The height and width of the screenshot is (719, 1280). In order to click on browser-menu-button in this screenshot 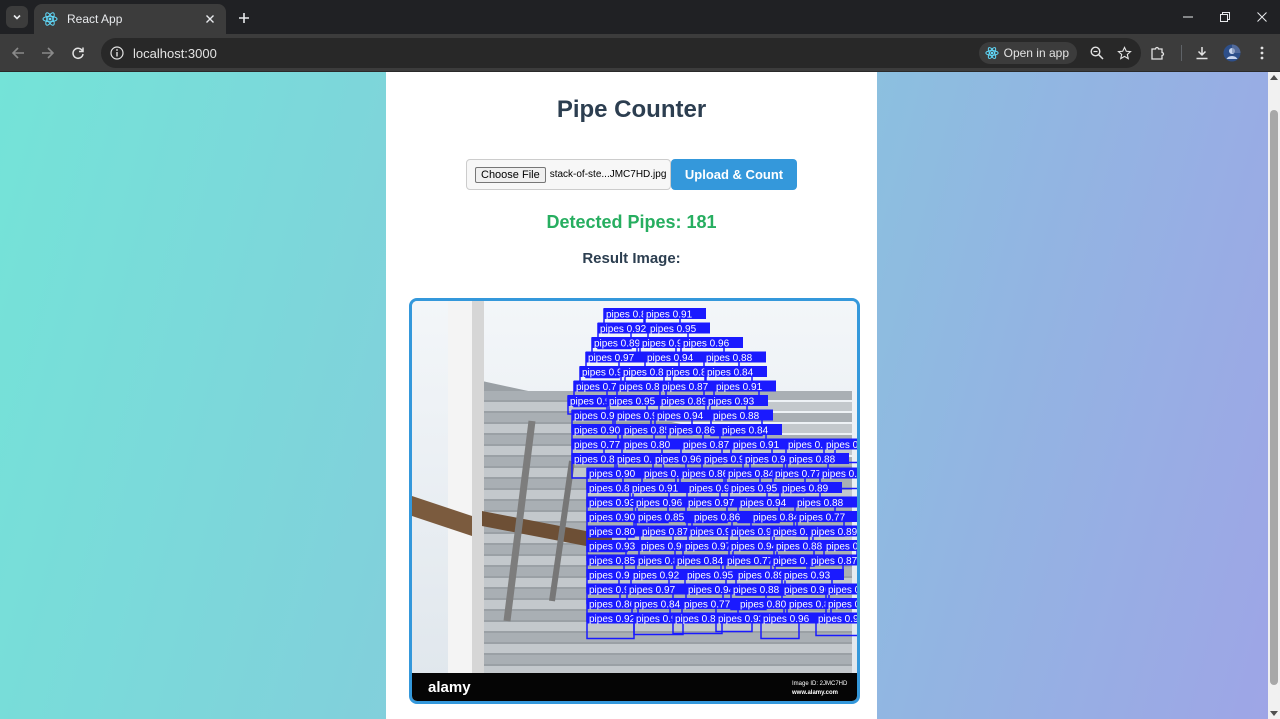, I will do `click(1262, 53)`.